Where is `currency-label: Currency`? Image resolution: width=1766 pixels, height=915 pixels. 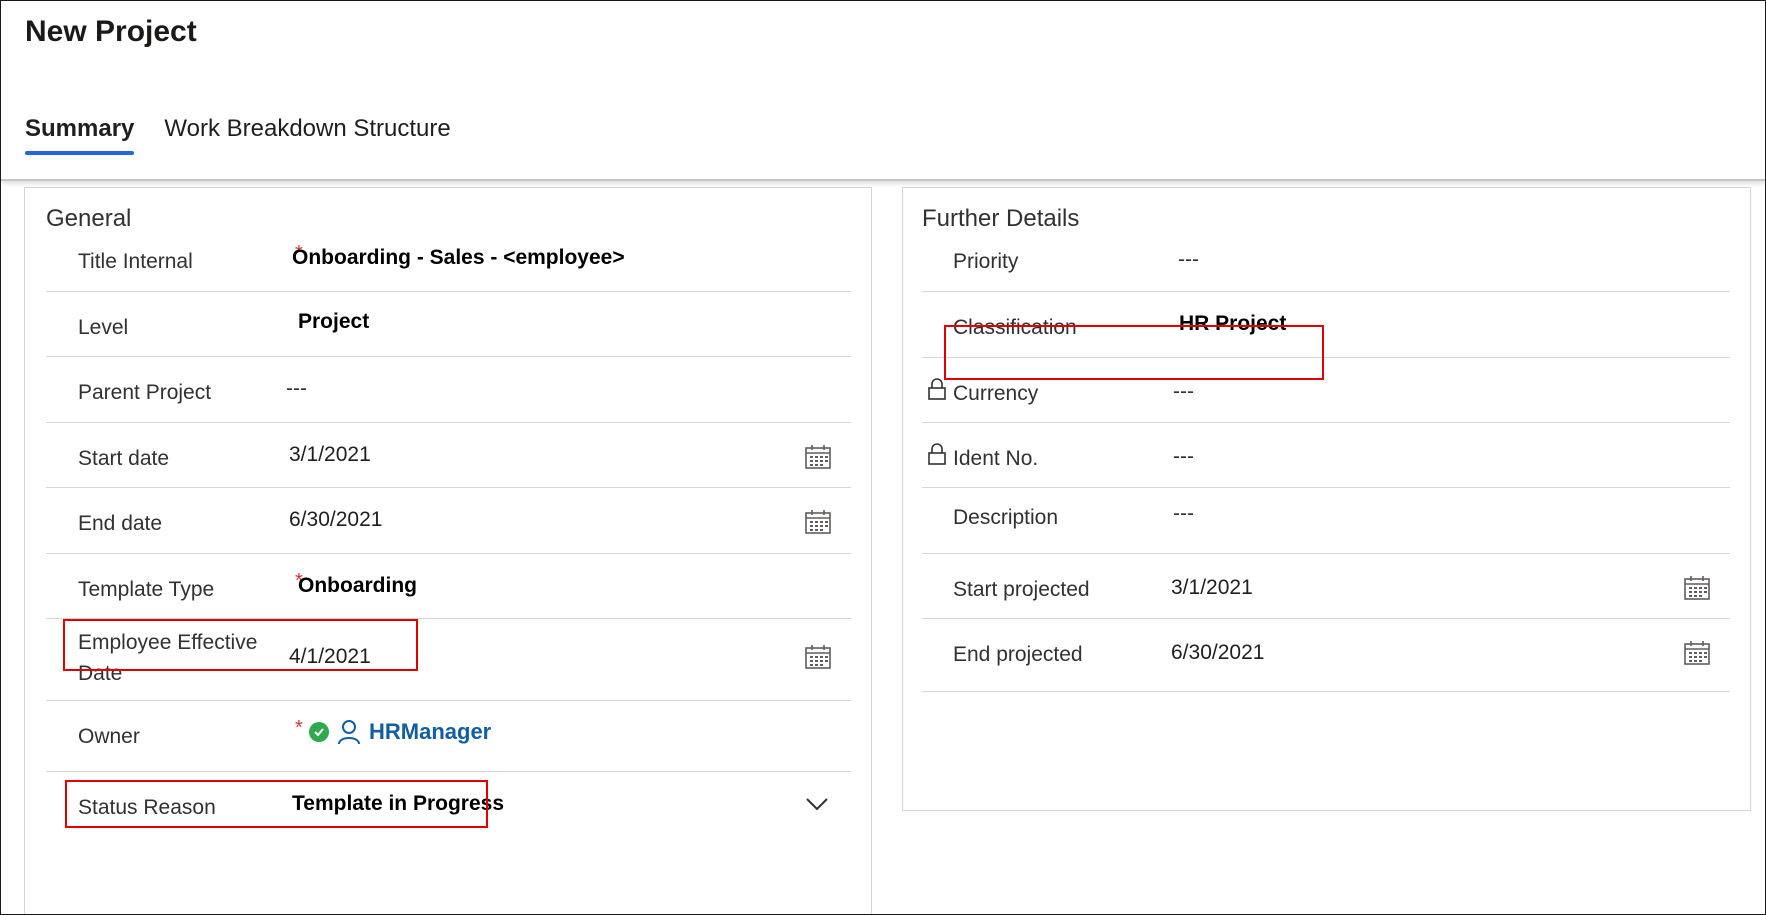
currency-label: Currency is located at coordinates (996, 393).